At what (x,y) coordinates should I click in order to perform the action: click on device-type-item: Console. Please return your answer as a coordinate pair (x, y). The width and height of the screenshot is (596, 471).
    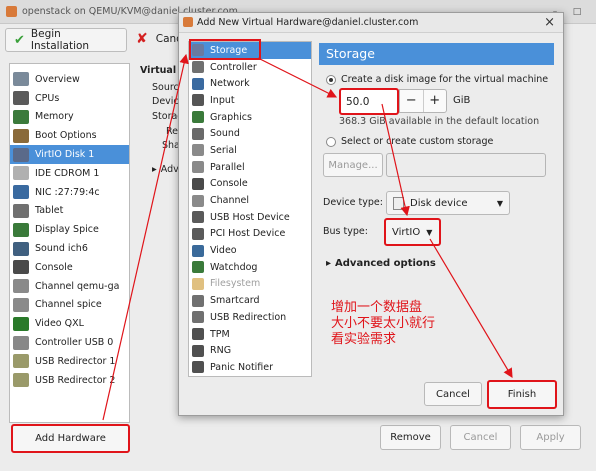
    Looking at the image, I should click on (250, 184).